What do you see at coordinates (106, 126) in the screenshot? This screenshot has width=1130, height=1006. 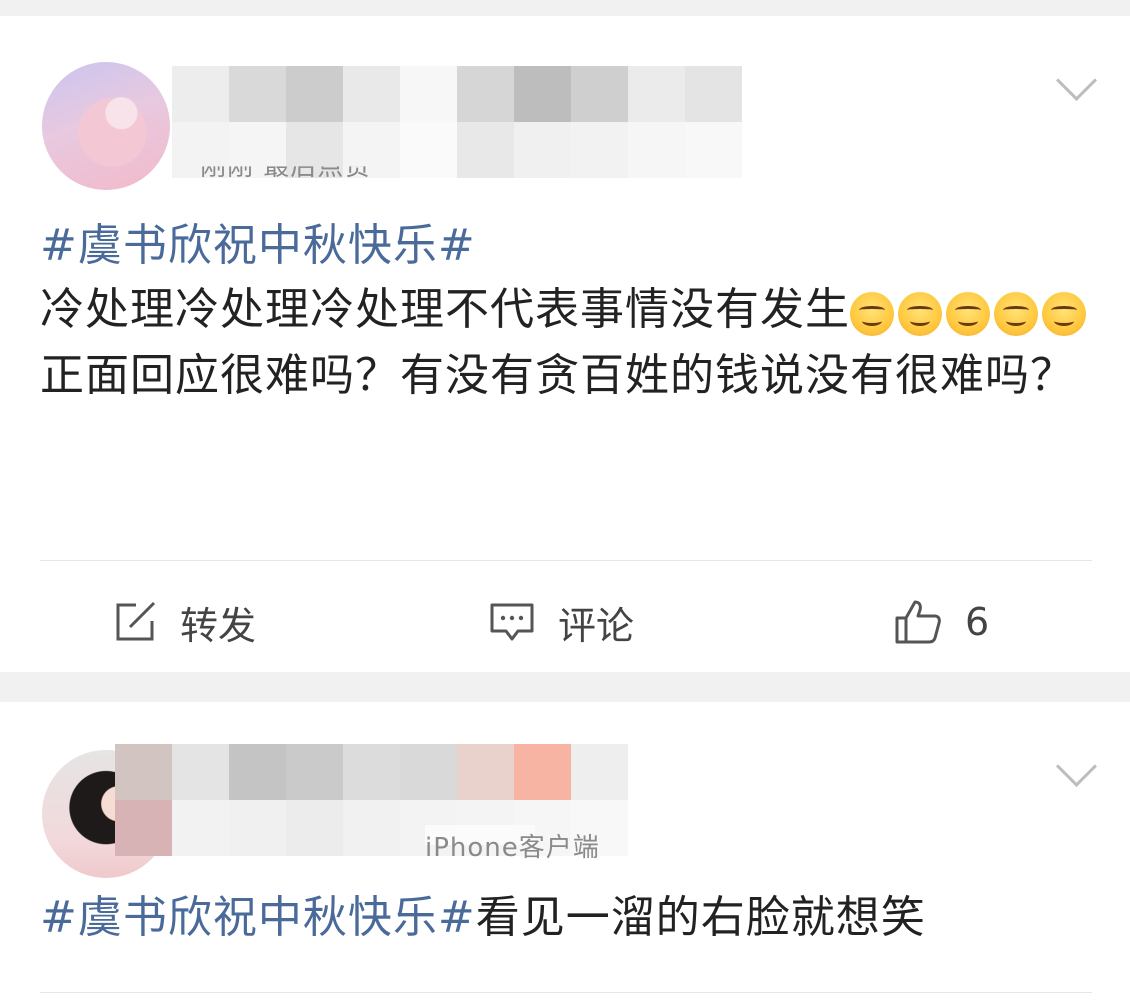 I see `avatar` at bounding box center [106, 126].